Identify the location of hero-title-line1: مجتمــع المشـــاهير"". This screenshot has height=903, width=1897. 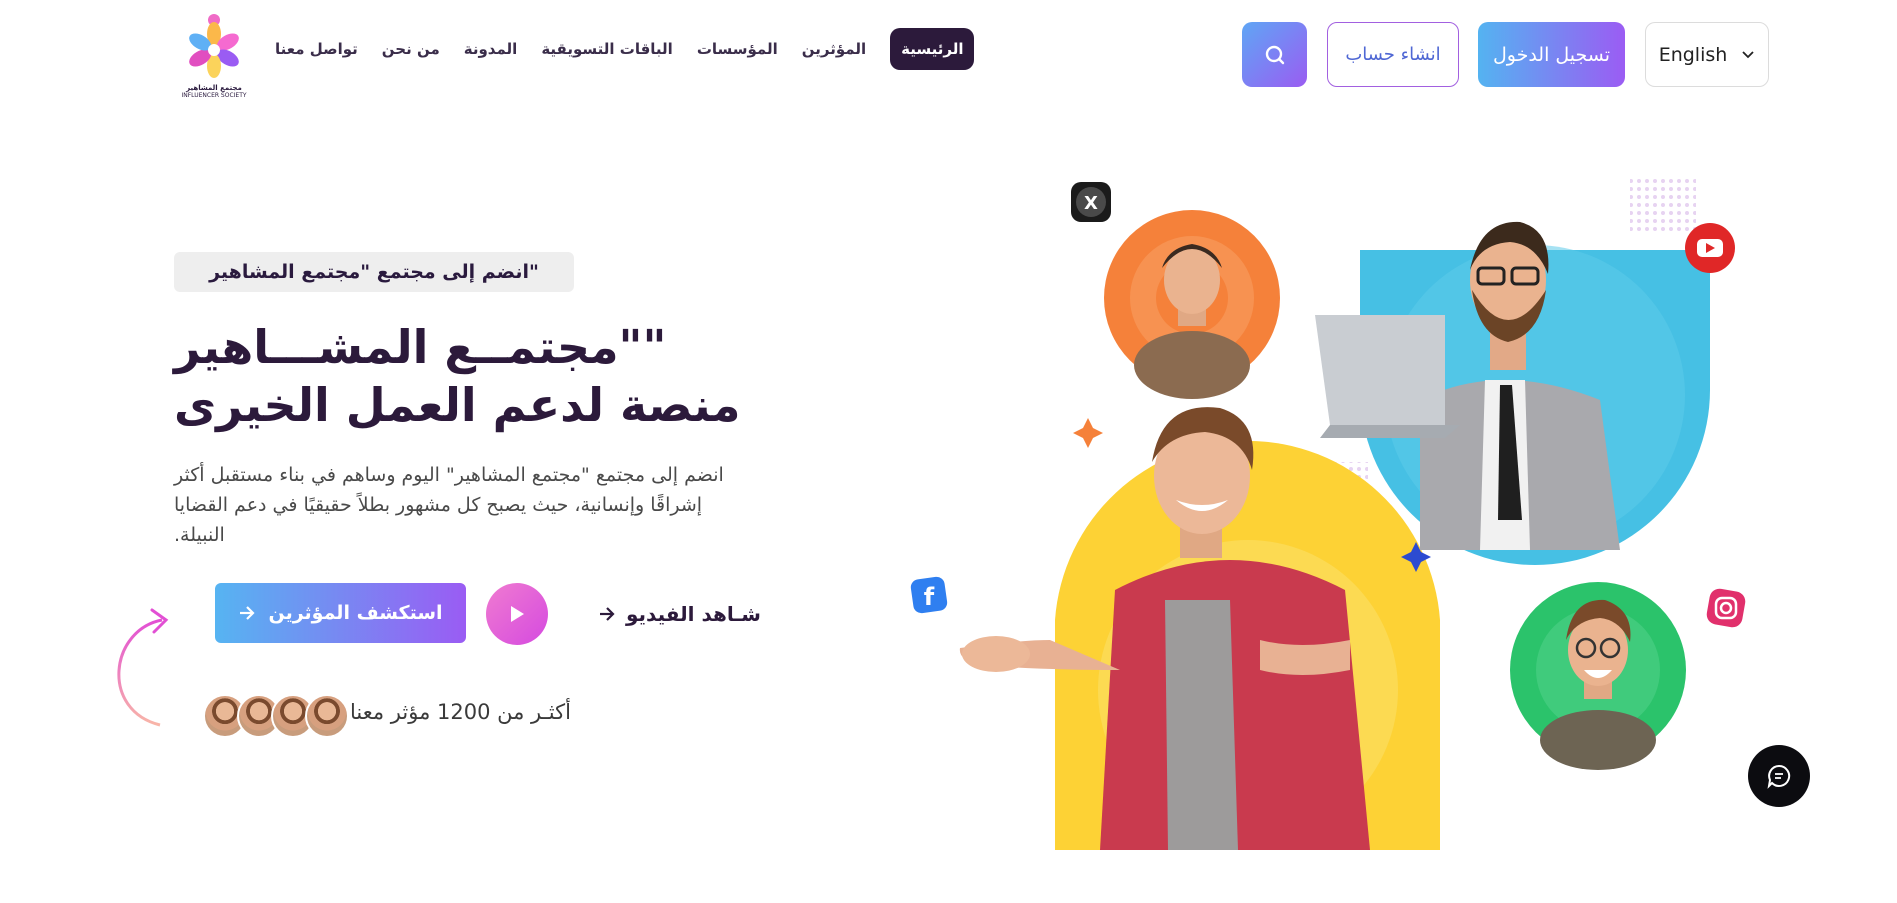
(420, 347).